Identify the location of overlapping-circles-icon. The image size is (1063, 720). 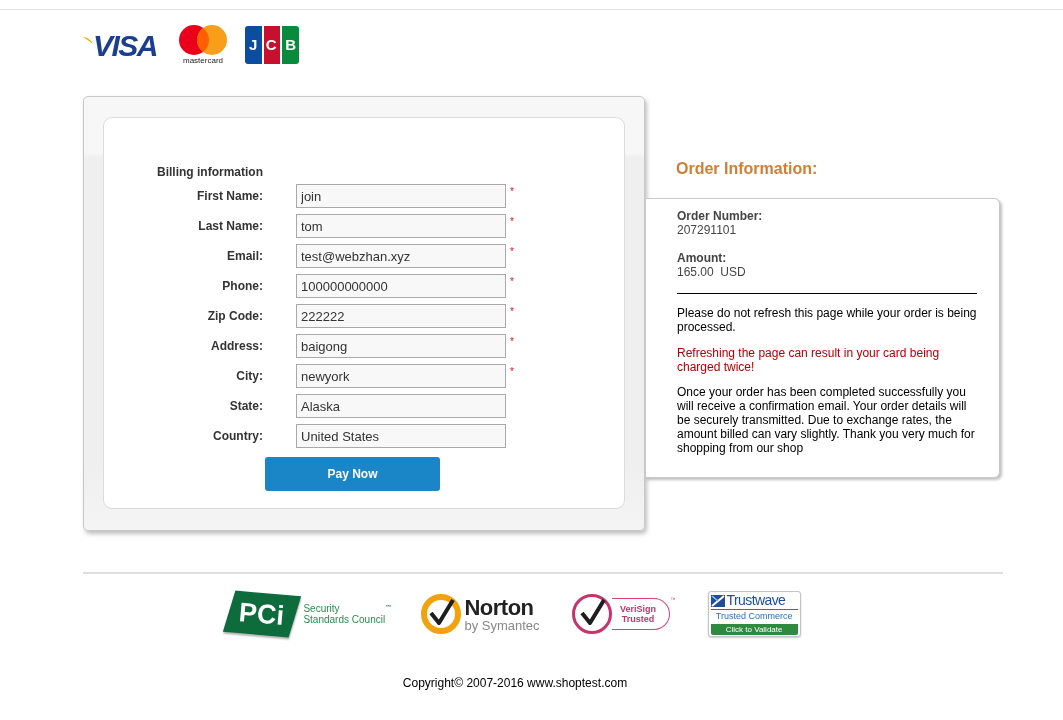
(203, 40).